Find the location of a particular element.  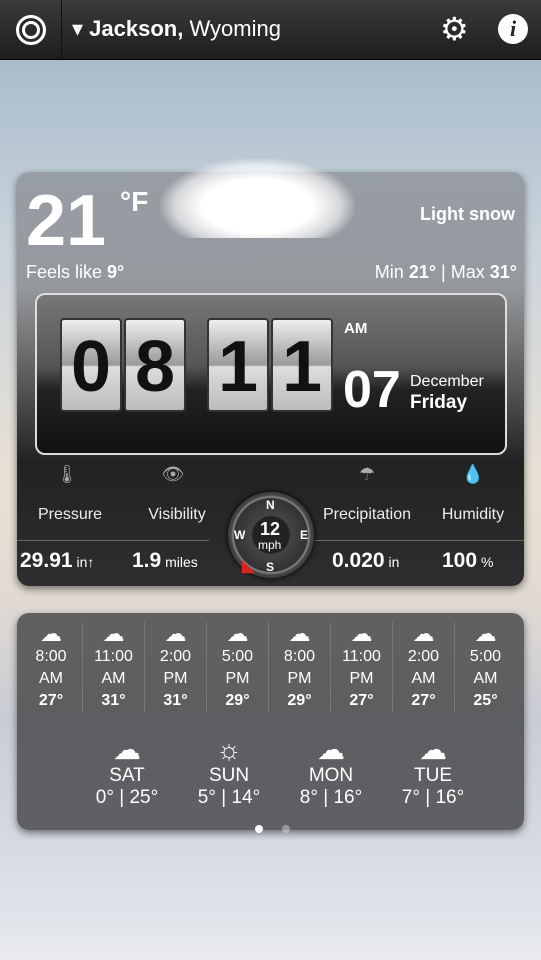

page-dot is located at coordinates (286, 829).